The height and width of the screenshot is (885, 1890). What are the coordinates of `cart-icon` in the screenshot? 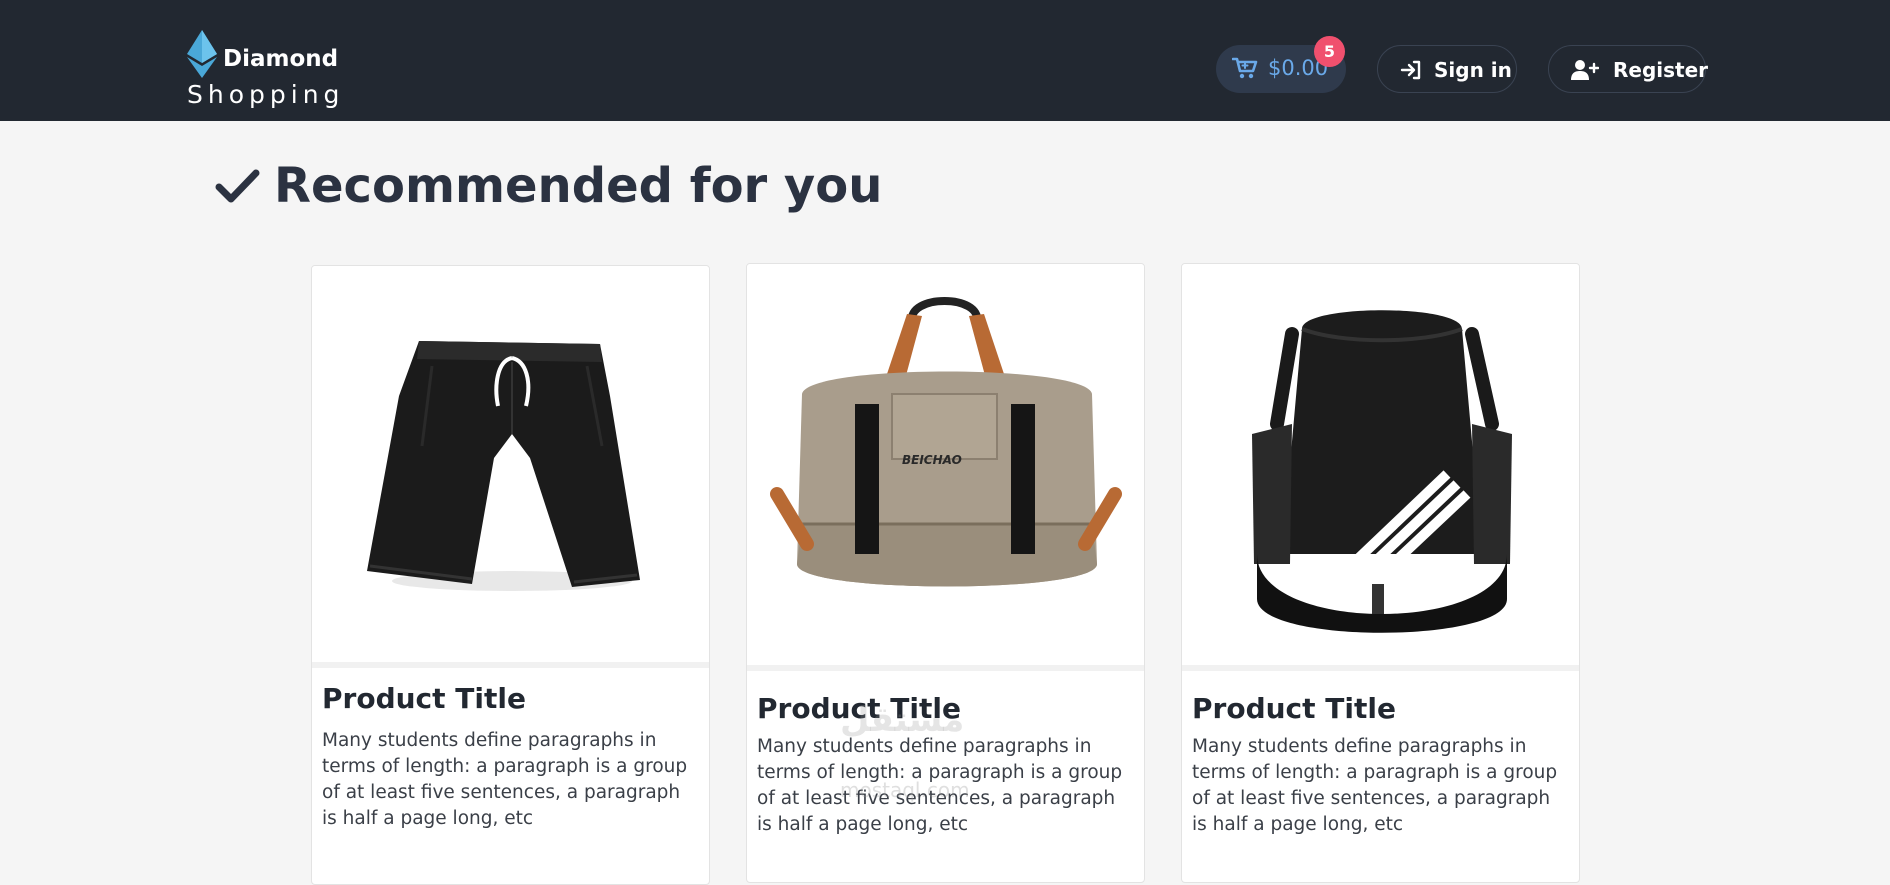 It's located at (1245, 68).